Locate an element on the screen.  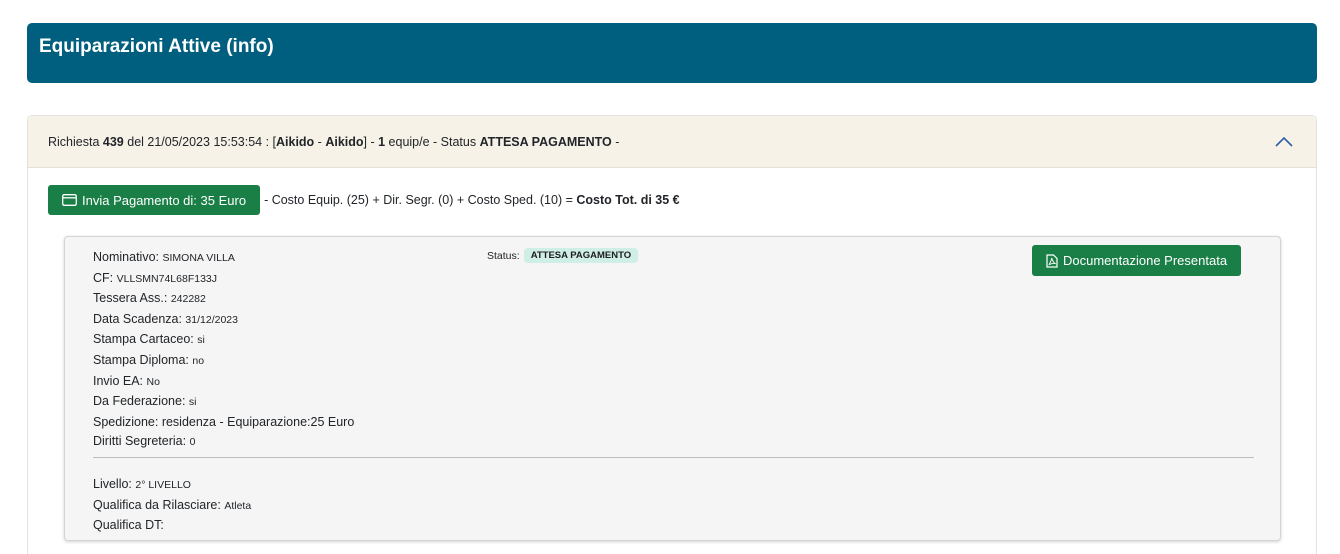
field-value: residenza - Equiparazione:25 Euro is located at coordinates (258, 421).